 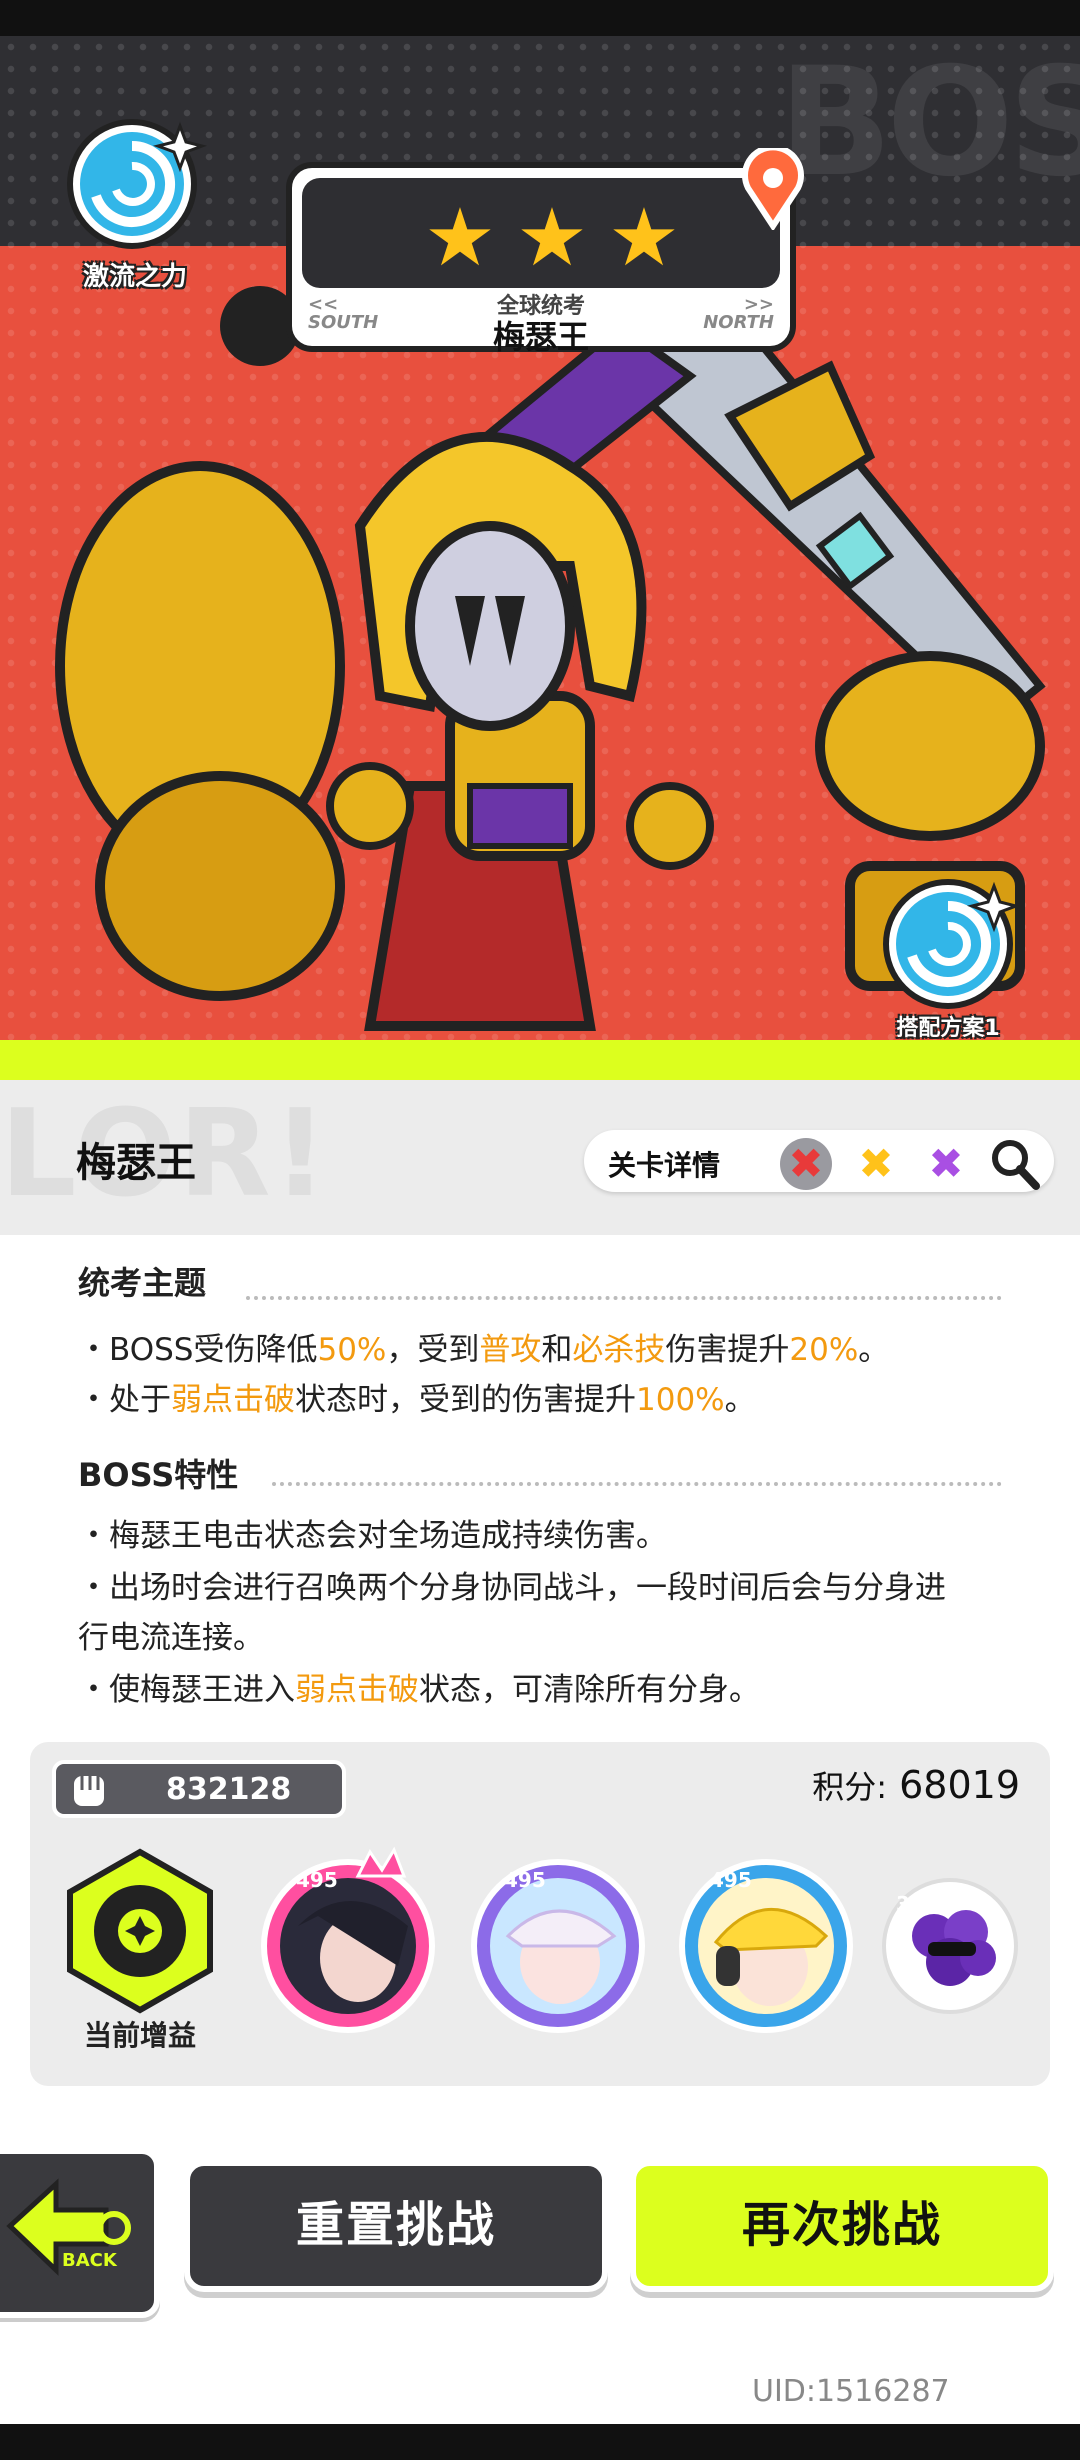 I want to click on boss-title-card: ★ ★ ★ << SOUTH >> NORTH 全球统考 梅瑟王, so click(x=541, y=259).